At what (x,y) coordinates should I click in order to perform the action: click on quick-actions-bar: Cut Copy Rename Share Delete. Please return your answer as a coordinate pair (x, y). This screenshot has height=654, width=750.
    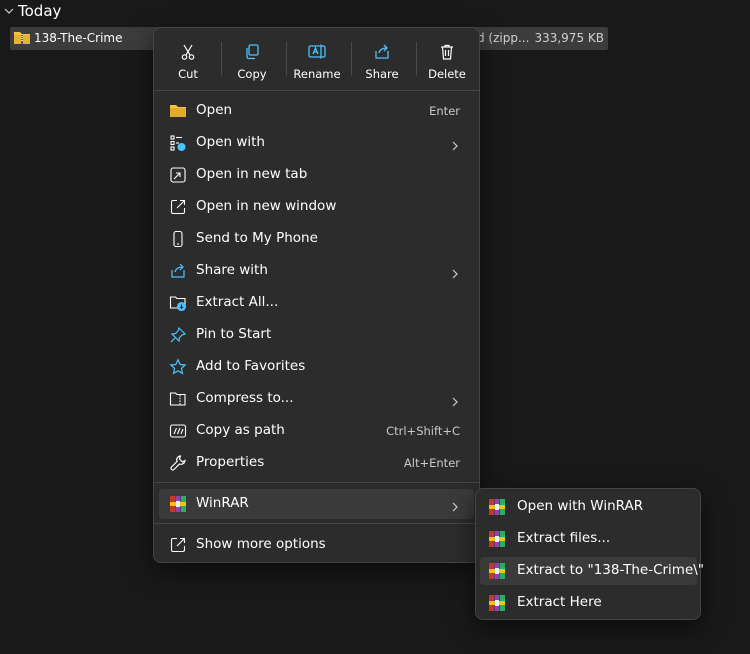
    Looking at the image, I should click on (316, 59).